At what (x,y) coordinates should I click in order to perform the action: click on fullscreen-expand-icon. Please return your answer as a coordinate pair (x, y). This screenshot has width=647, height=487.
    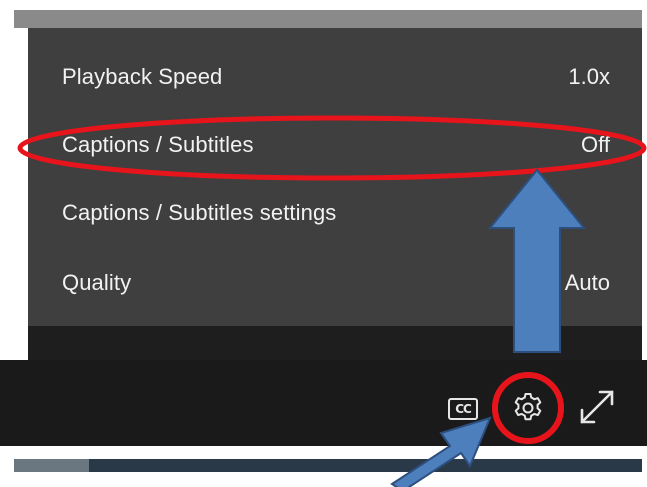
    Looking at the image, I should click on (597, 407).